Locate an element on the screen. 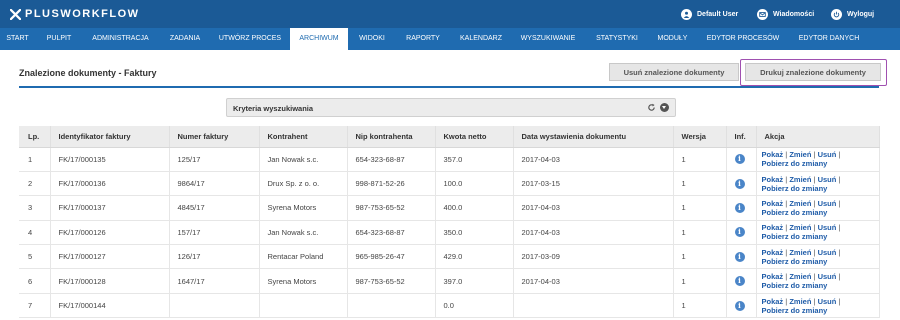 Image resolution: width=900 pixels, height=320 pixels. print-documents-button: Drukuj znalezione dokumenty is located at coordinates (813, 72).